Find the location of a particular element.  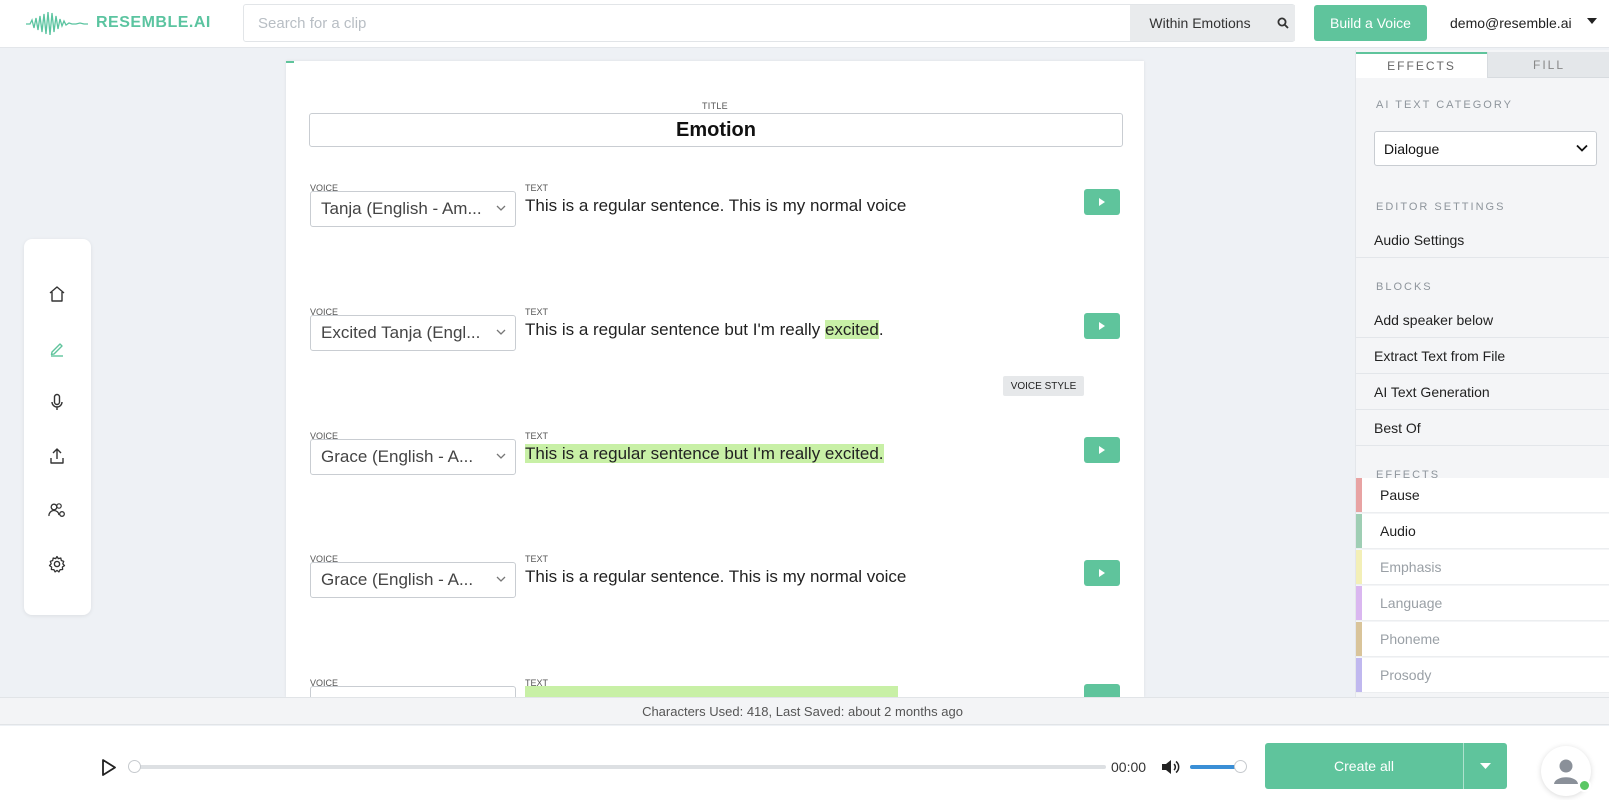

progress-indicator is located at coordinates (290, 62).